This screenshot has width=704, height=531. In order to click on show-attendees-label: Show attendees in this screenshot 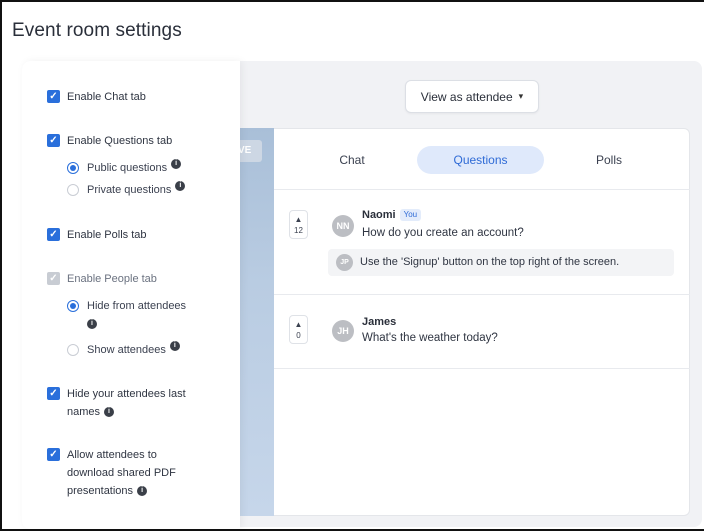, I will do `click(126, 350)`.